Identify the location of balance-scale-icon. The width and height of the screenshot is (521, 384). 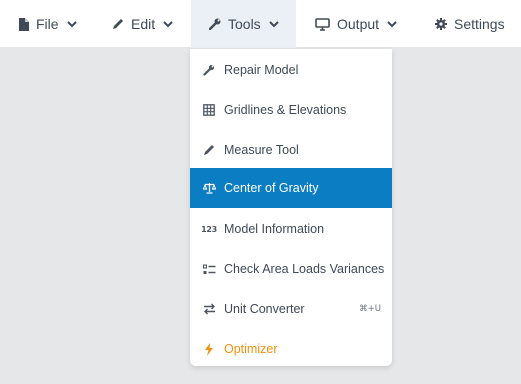
(209, 188).